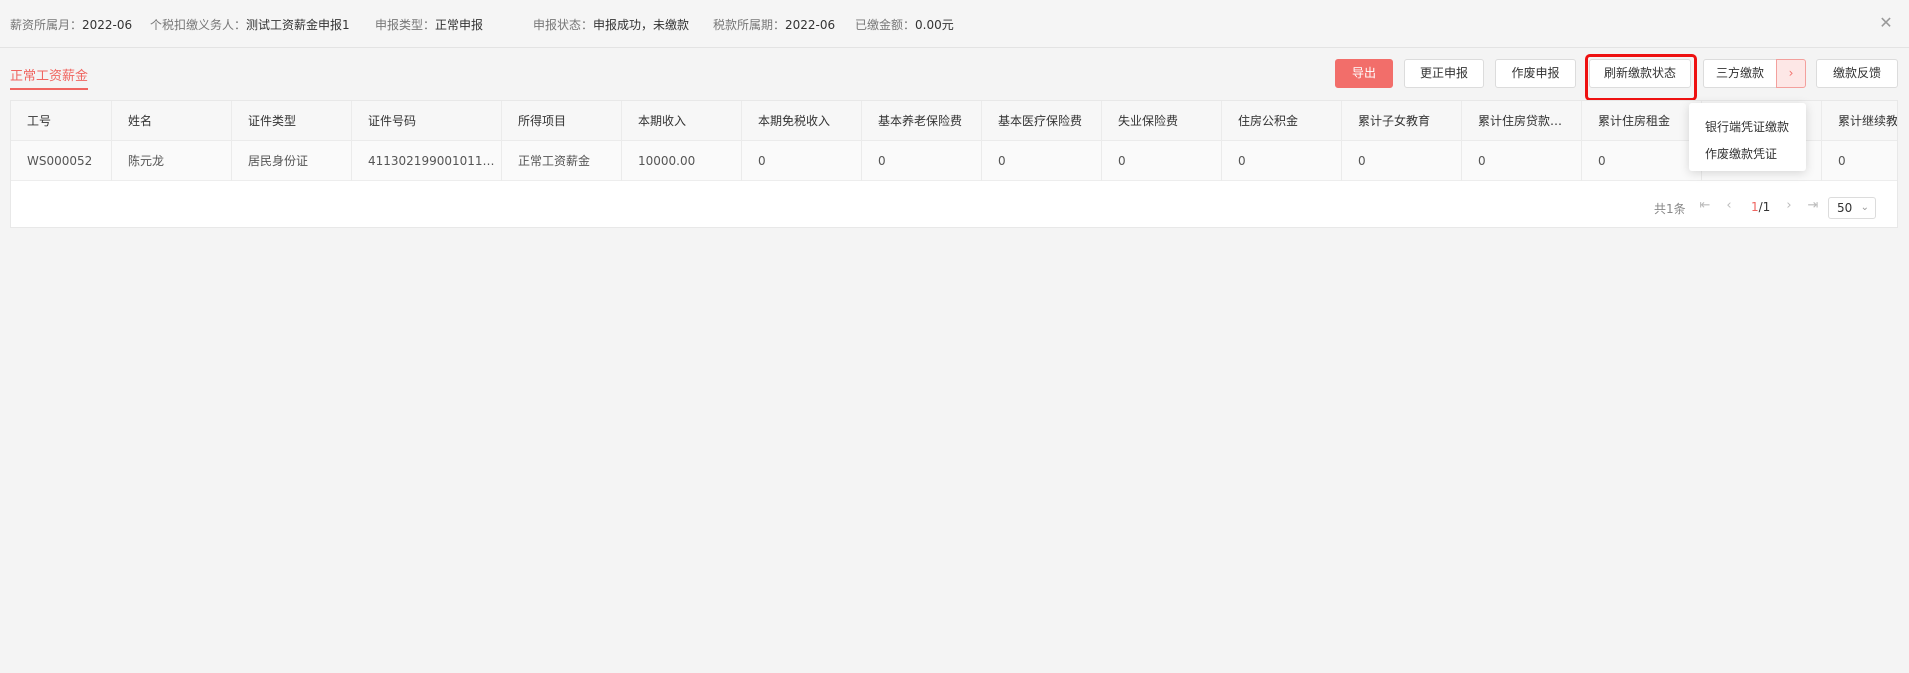 The image size is (1909, 673). I want to click on column-header: 本期收入, so click(682, 121).